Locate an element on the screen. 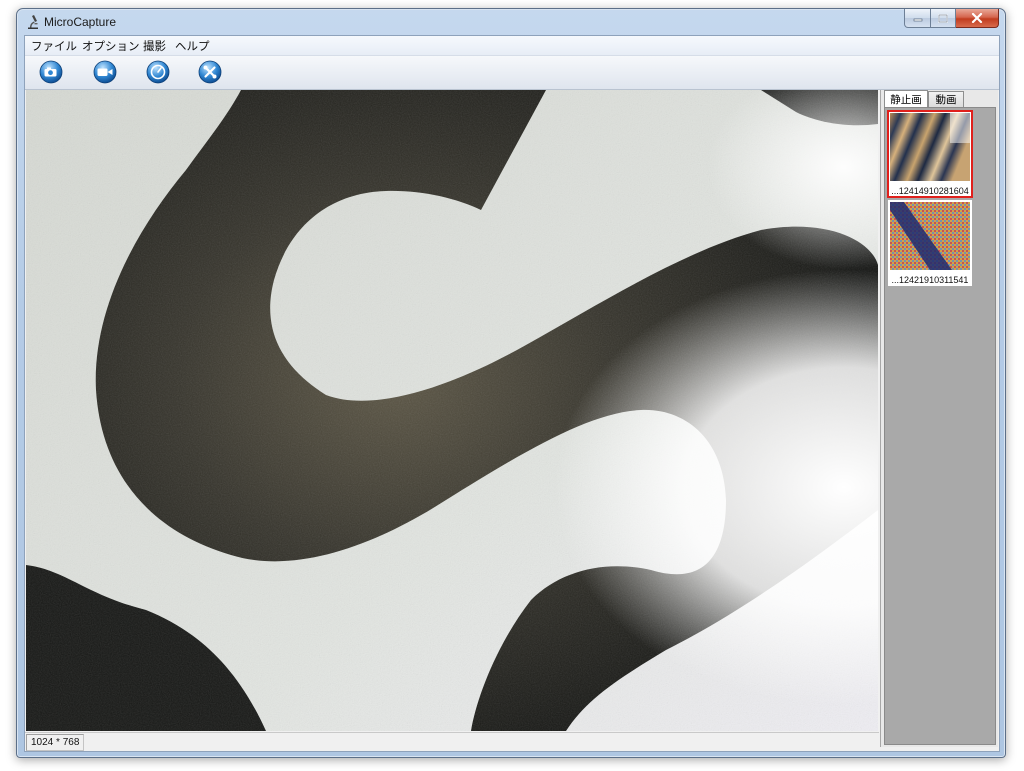 The image size is (1024, 771). tab-videos: 動画 is located at coordinates (946, 99).